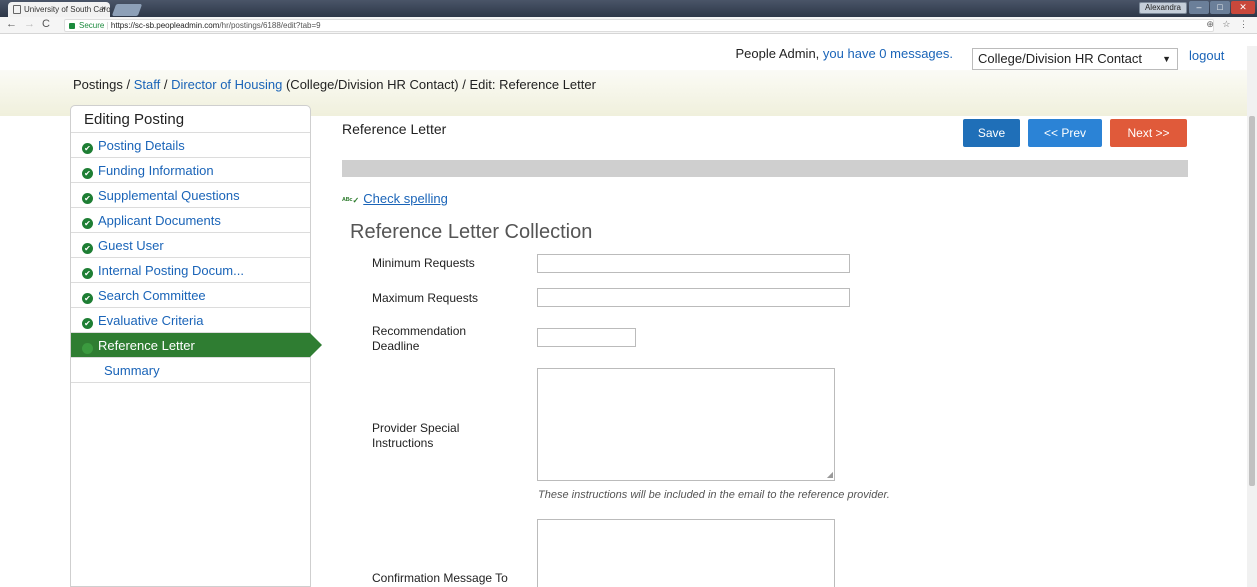  Describe the element at coordinates (165, 25) in the screenshot. I see `url-host: https://sc-sb.peopleadmin.com` at that location.